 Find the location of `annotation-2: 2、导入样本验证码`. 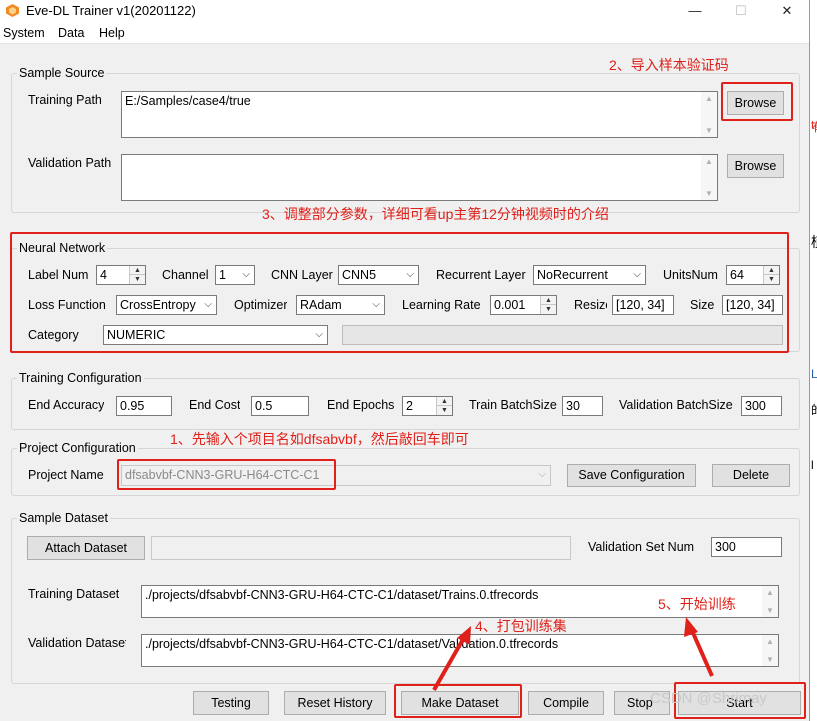

annotation-2: 2、导入样本验证码 is located at coordinates (669, 65).